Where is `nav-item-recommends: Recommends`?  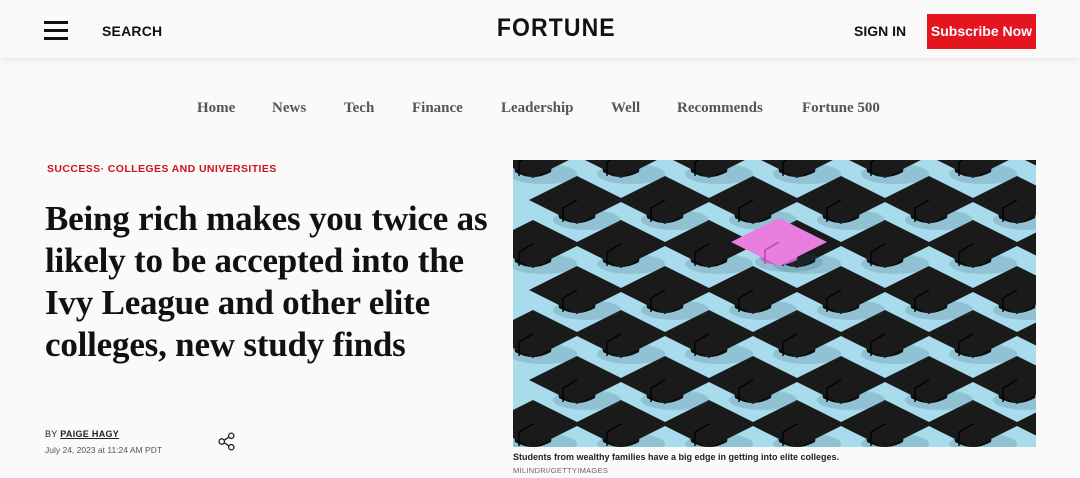 nav-item-recommends: Recommends is located at coordinates (720, 108).